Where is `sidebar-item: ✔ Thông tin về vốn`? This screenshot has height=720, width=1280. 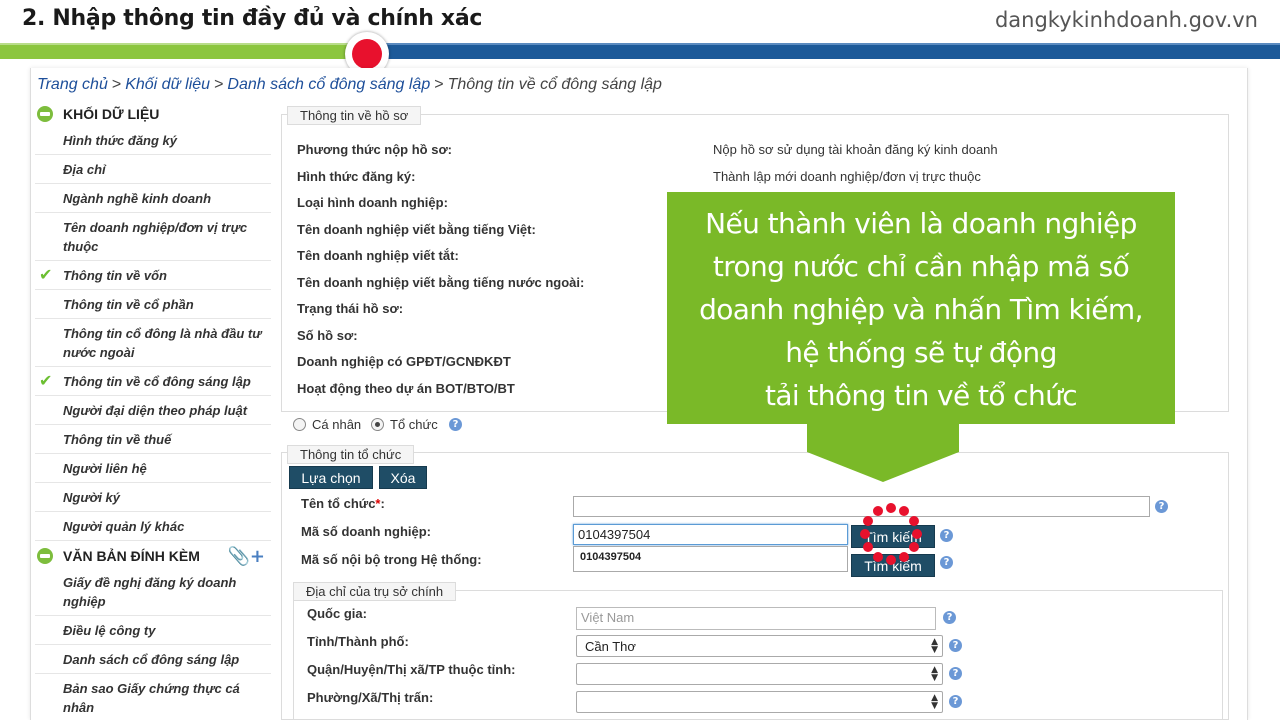
sidebar-item: ✔ Thông tin về vốn is located at coordinates (153, 275).